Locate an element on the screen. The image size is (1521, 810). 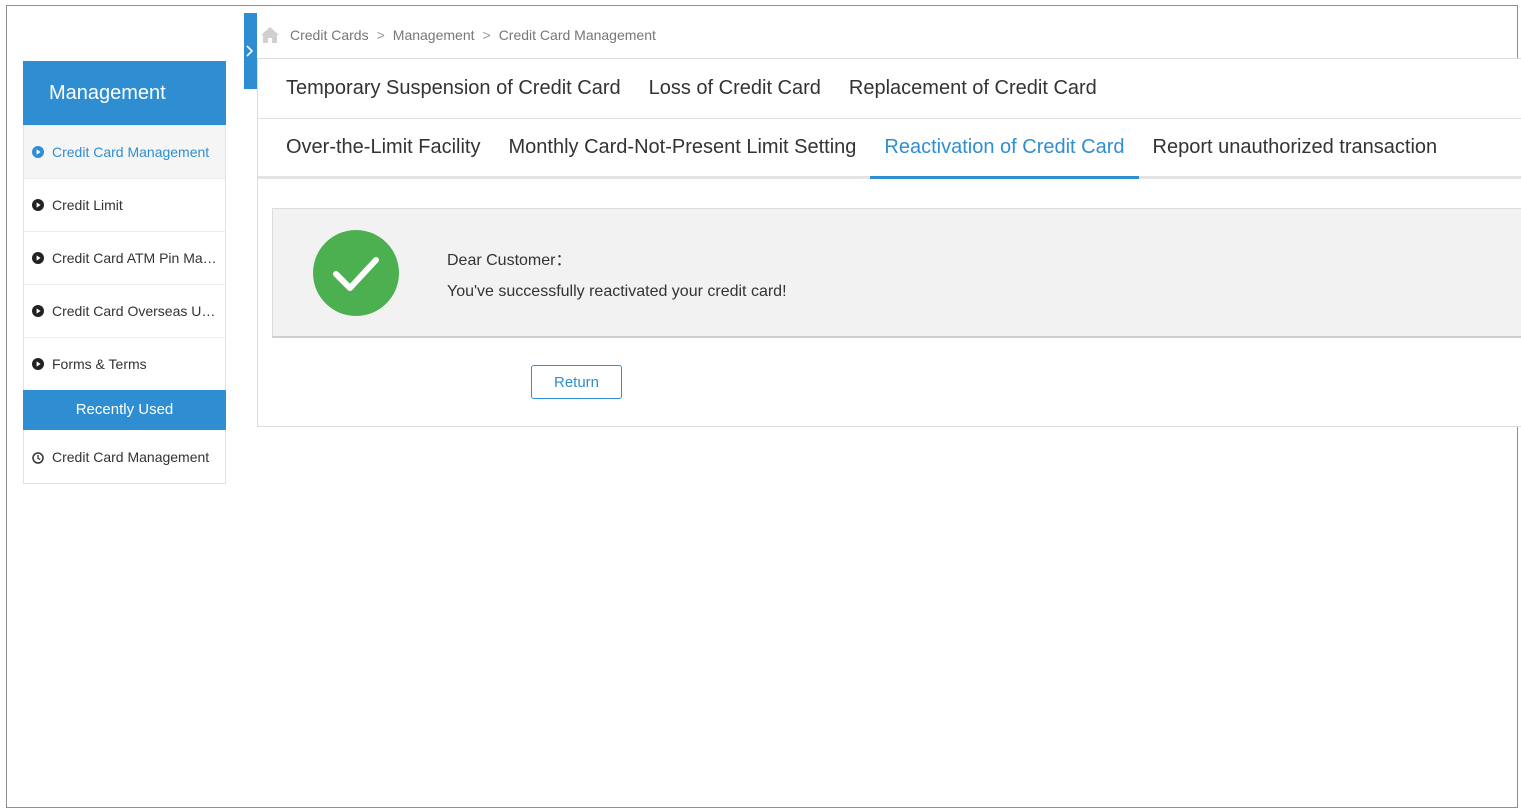
success-check-icon is located at coordinates (356, 273).